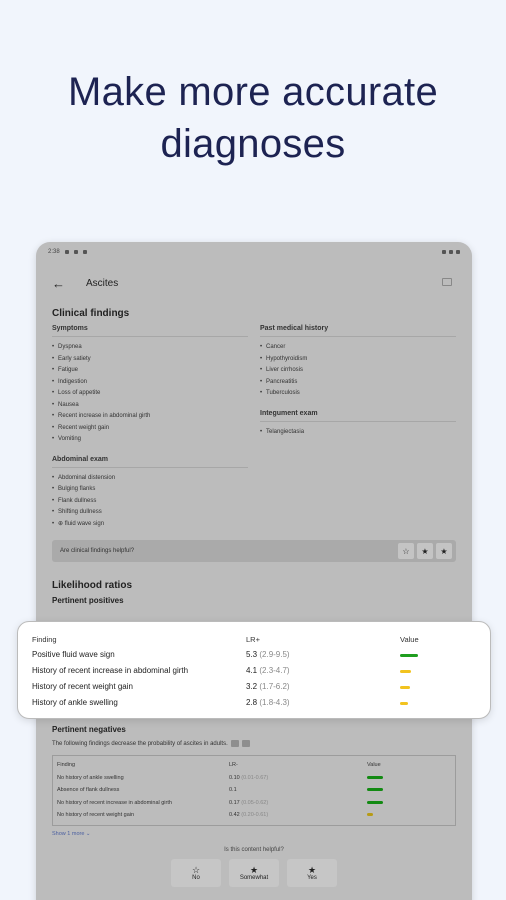 The width and height of the screenshot is (506, 900). I want to click on lr-cell: 3.2 (1.7-6.2), so click(323, 686).